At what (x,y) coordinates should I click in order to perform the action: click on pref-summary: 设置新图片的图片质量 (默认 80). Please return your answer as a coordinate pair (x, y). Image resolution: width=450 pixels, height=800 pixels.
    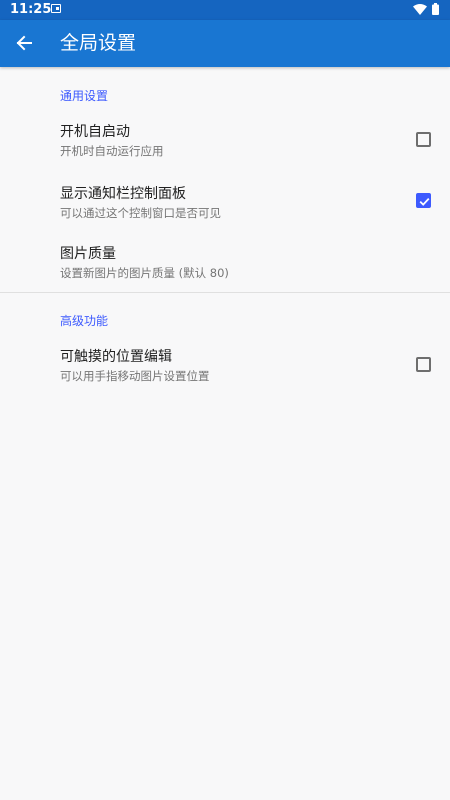
    Looking at the image, I should click on (144, 273).